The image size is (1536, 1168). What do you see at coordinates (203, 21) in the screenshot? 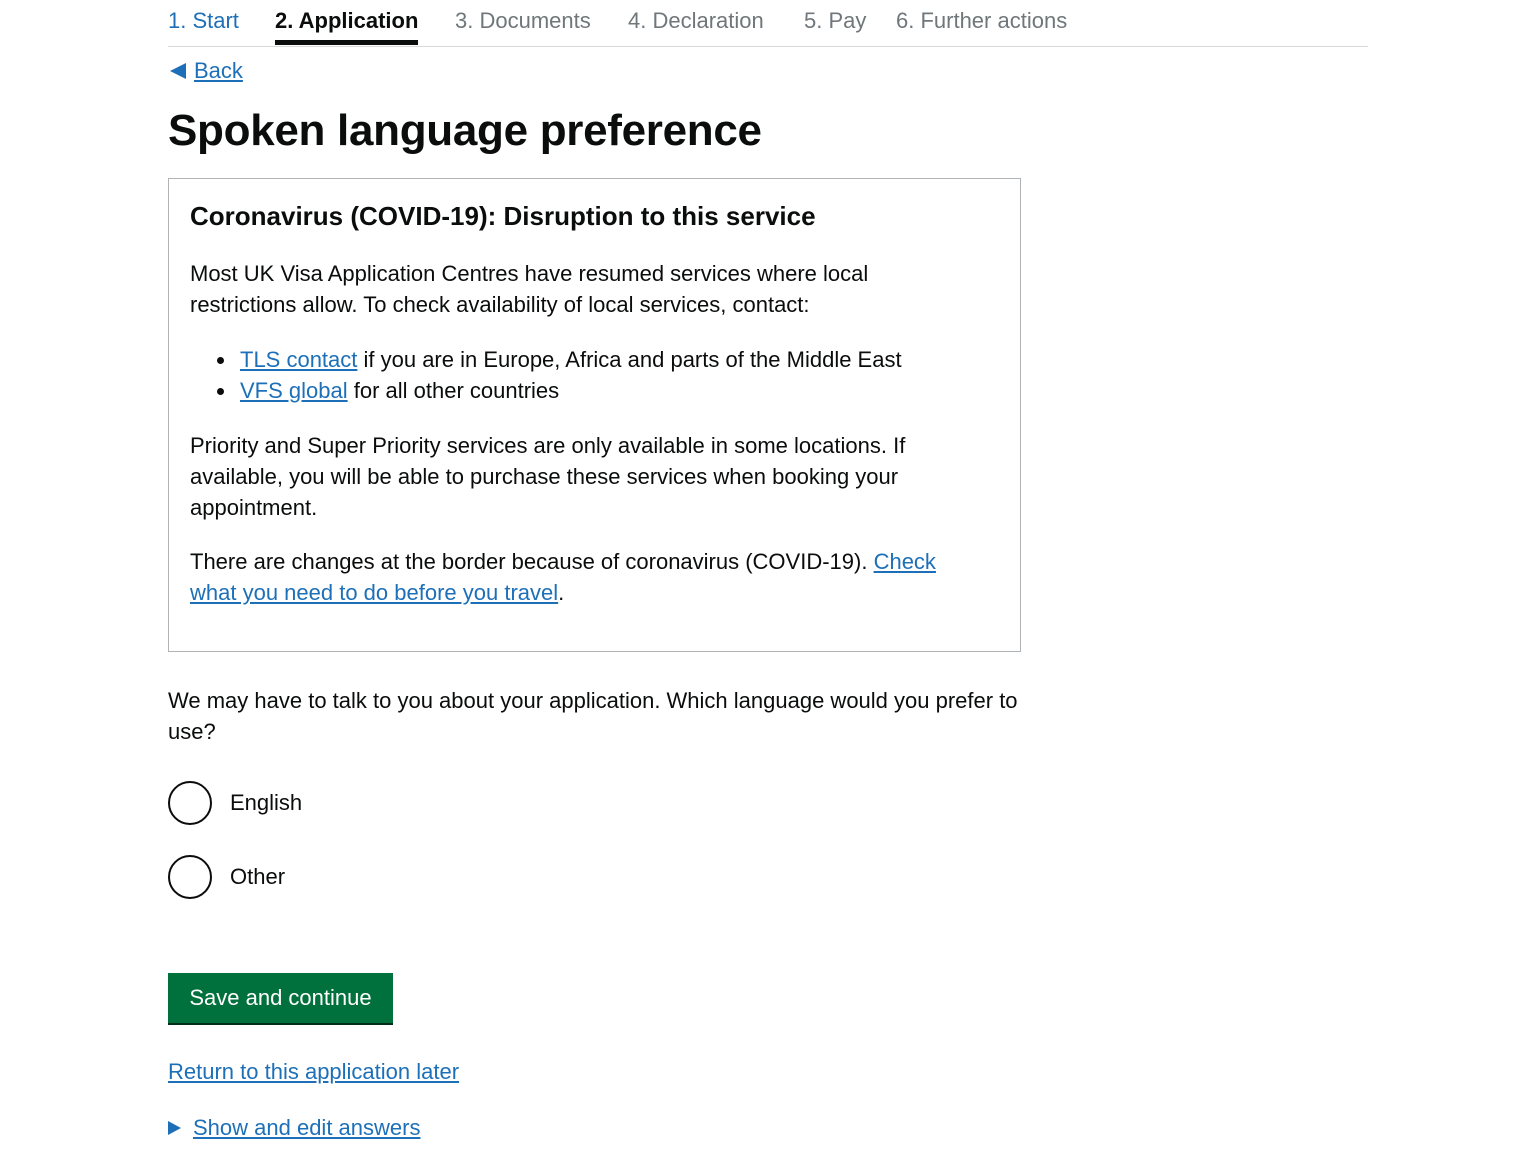
I see `step-start: 1. Start` at bounding box center [203, 21].